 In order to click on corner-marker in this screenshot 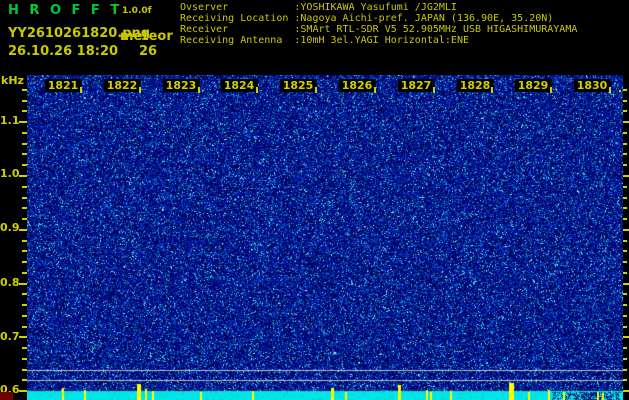, I will do `click(6, 396)`.